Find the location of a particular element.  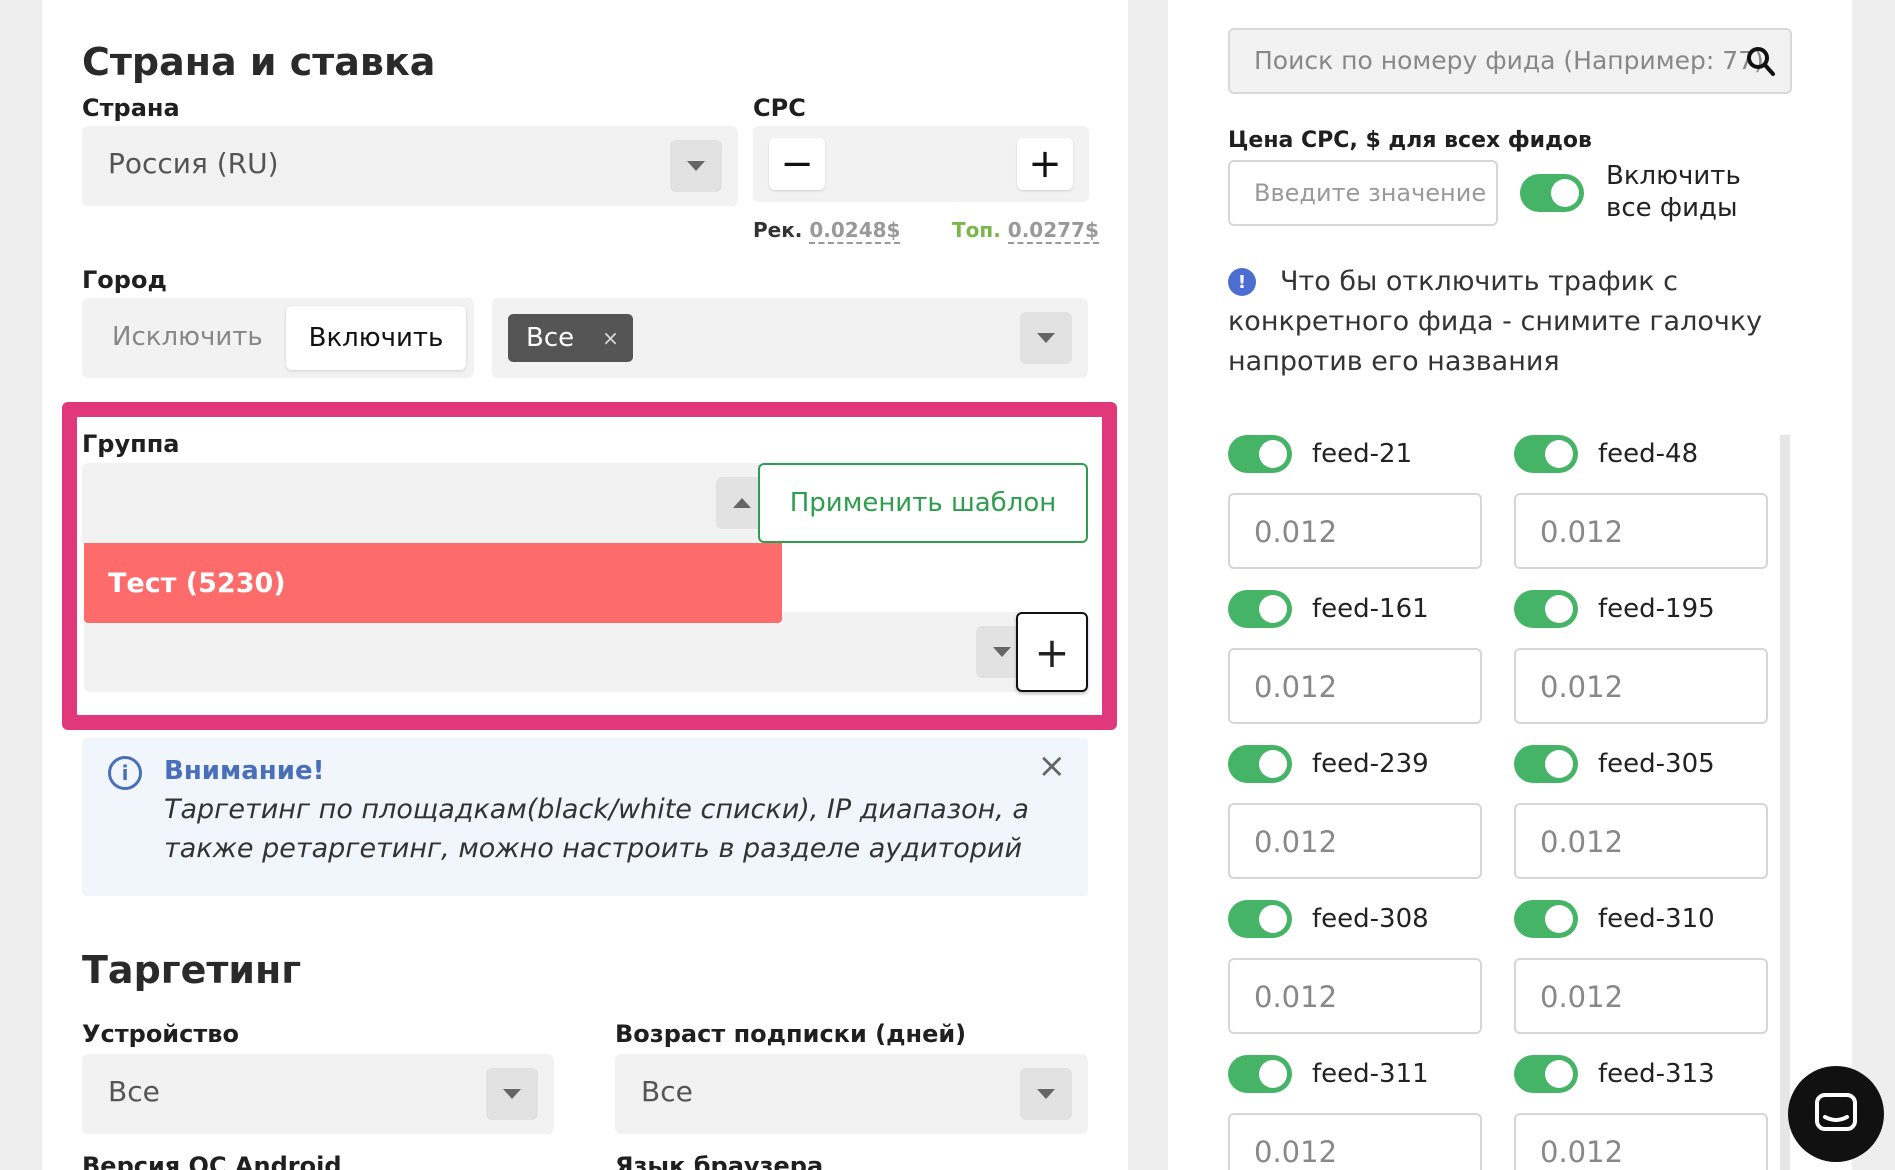

rec-value: 0.0248$ is located at coordinates (855, 231).